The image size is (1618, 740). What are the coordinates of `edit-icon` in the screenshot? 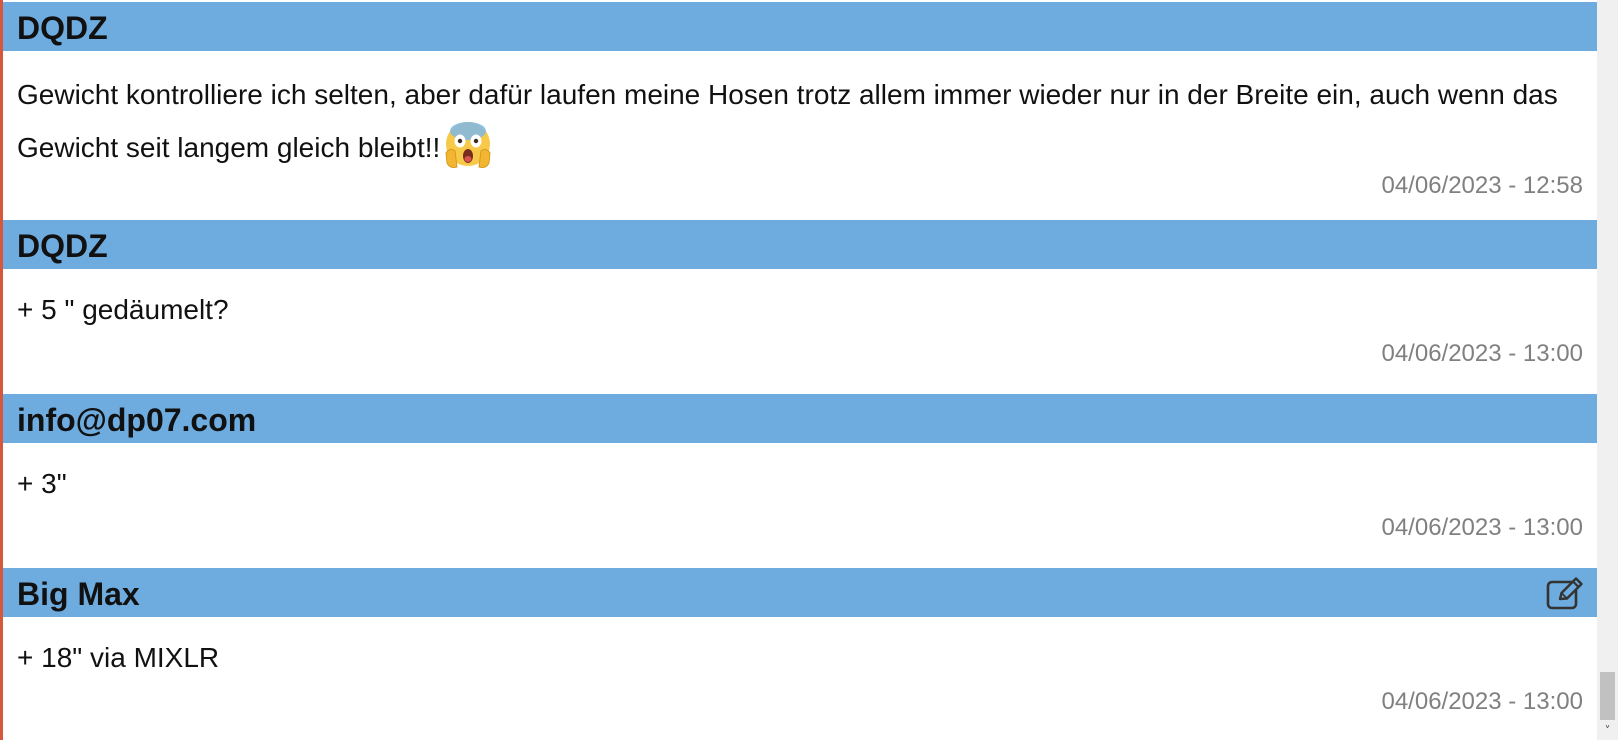 It's located at (1565, 593).